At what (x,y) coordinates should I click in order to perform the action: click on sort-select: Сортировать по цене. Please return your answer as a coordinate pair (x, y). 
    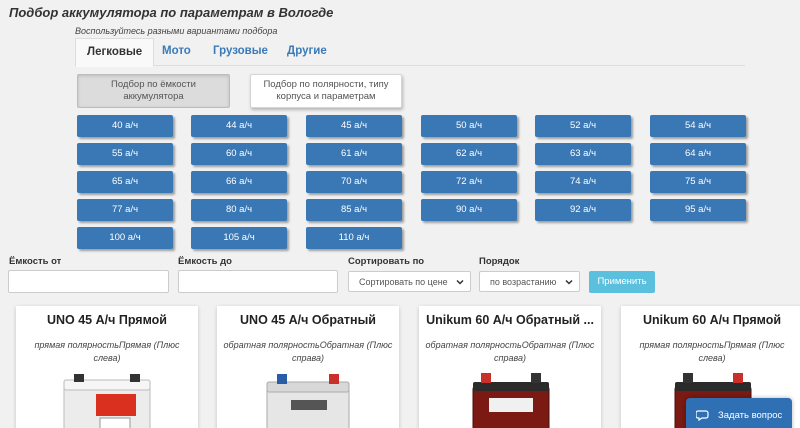
    Looking at the image, I should click on (409, 281).